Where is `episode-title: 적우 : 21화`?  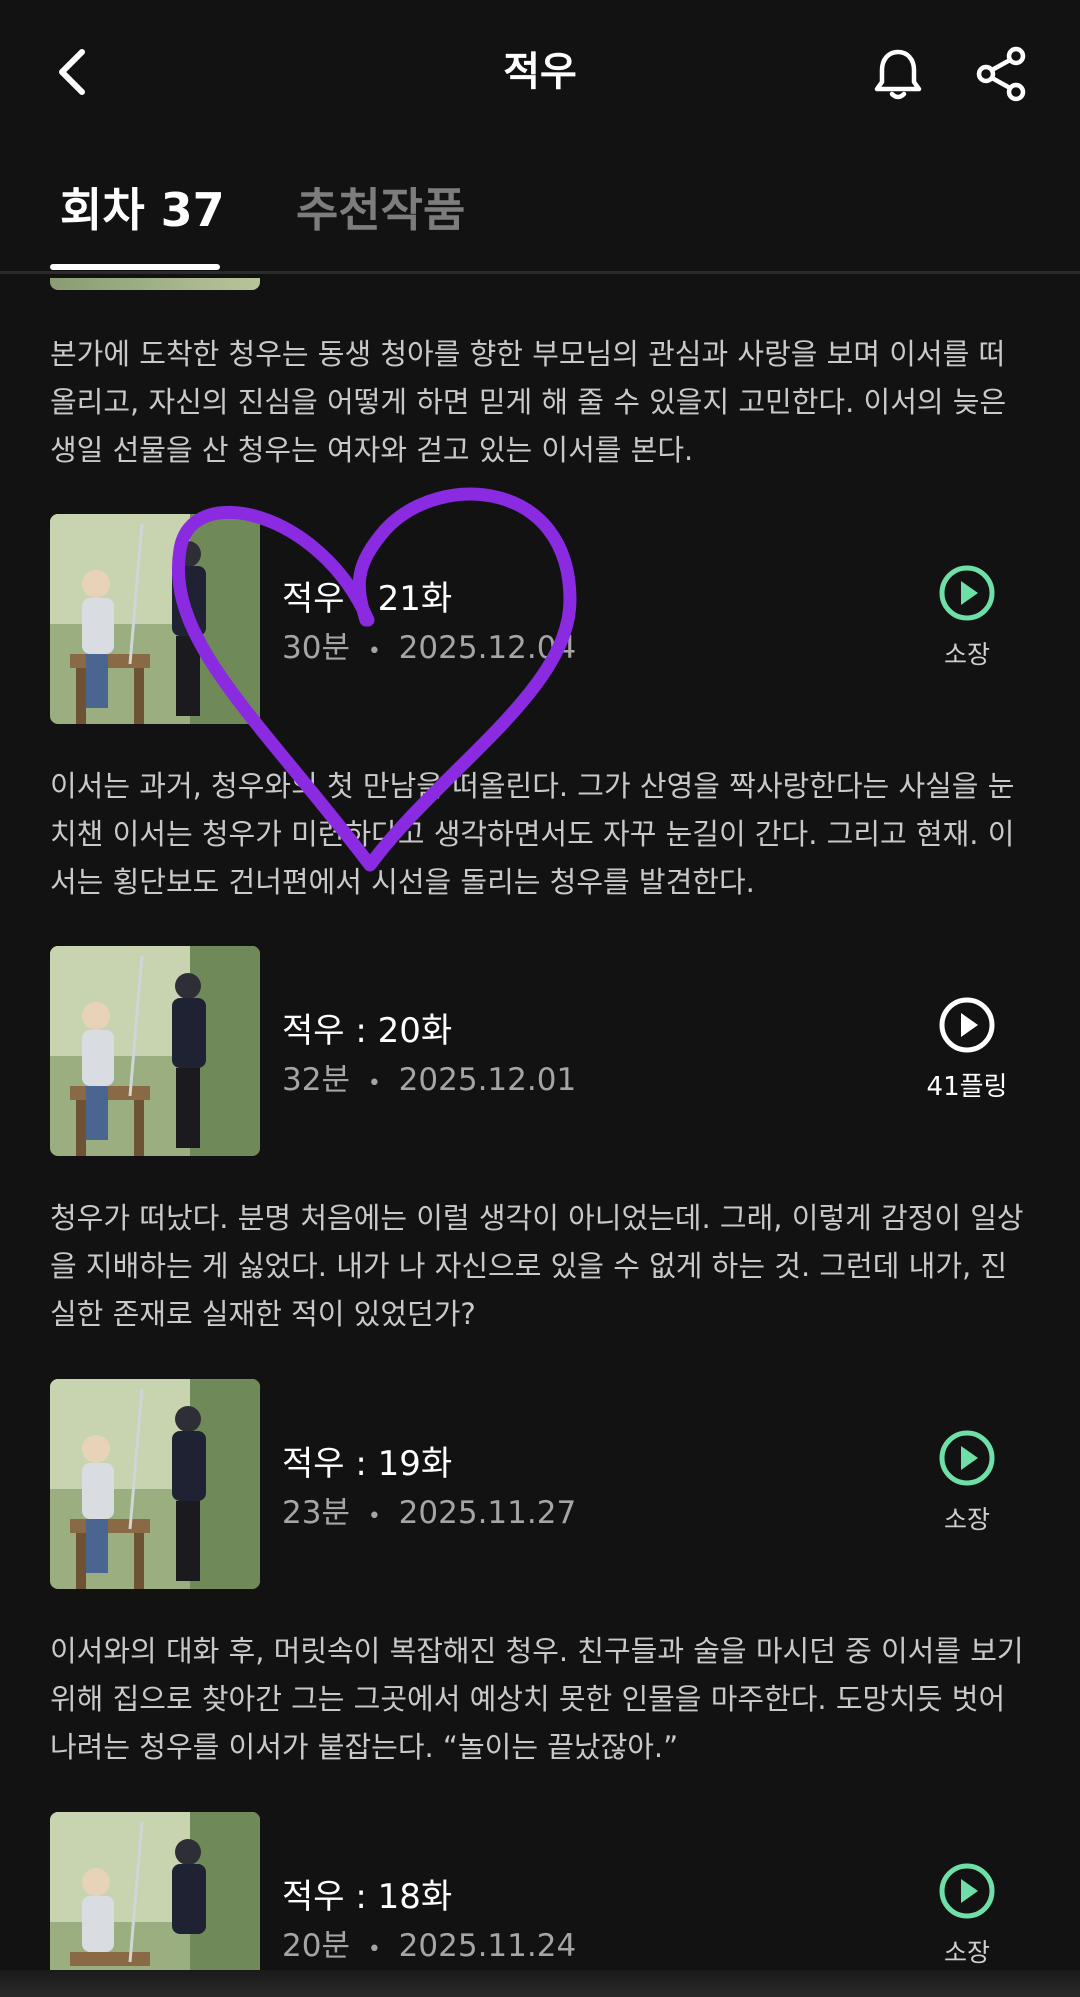 episode-title: 적우 : 21화 is located at coordinates (367, 599).